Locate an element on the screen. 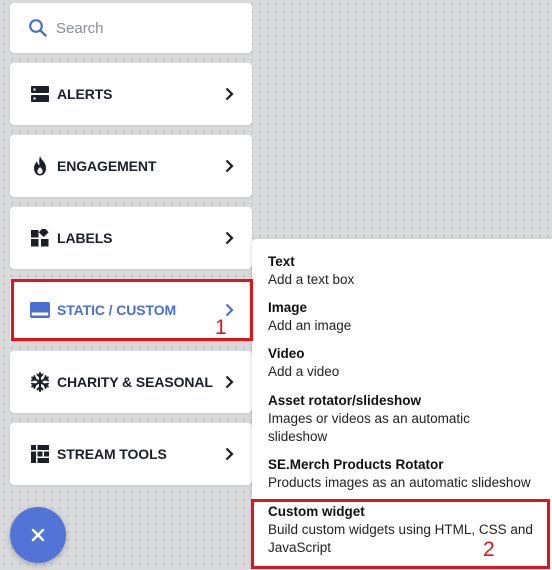 Image resolution: width=552 pixels, height=570 pixels. sidebar-item-label: CHARITY & SEASONAL is located at coordinates (135, 382).